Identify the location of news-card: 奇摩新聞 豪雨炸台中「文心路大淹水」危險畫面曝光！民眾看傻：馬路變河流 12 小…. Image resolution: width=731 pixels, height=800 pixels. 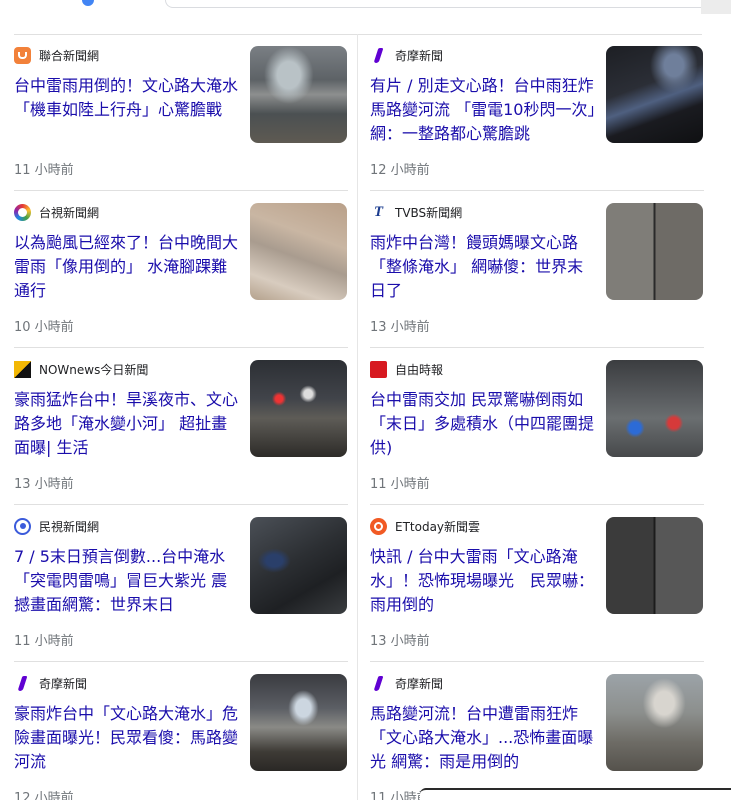
(181, 731).